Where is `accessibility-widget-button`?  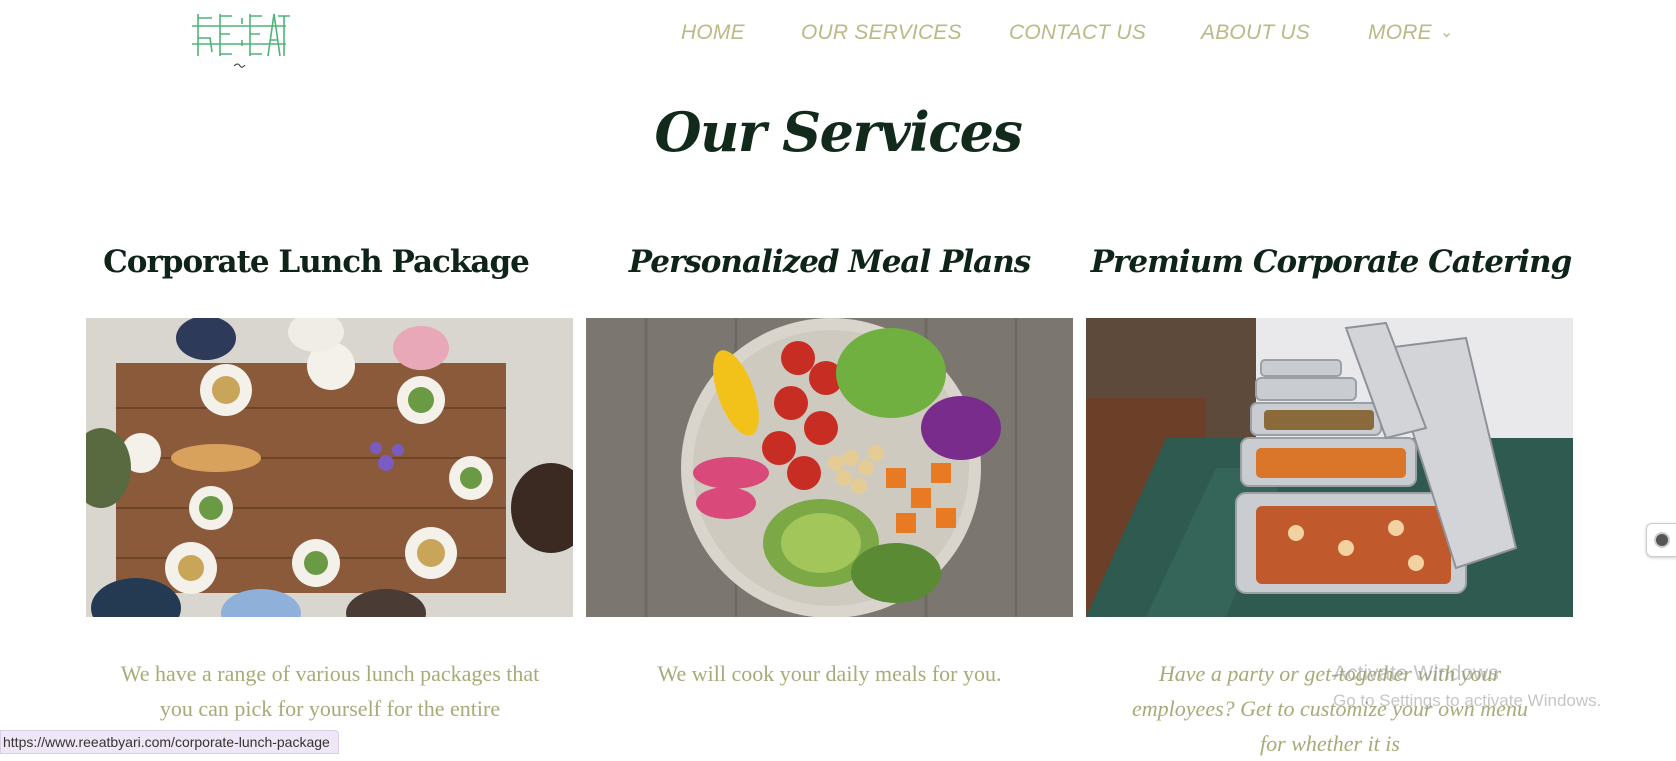
accessibility-widget-button is located at coordinates (1661, 540).